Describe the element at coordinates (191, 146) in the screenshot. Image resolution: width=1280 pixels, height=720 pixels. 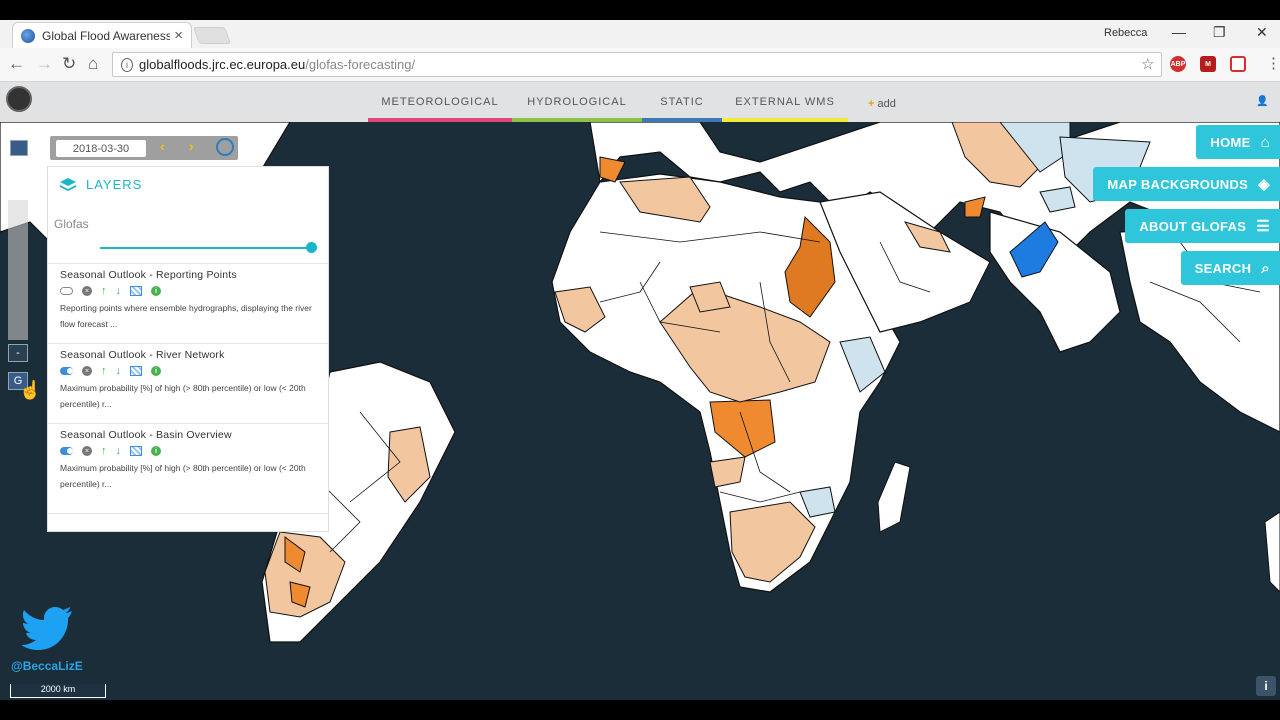
I see `date-next-button: ›` at that location.